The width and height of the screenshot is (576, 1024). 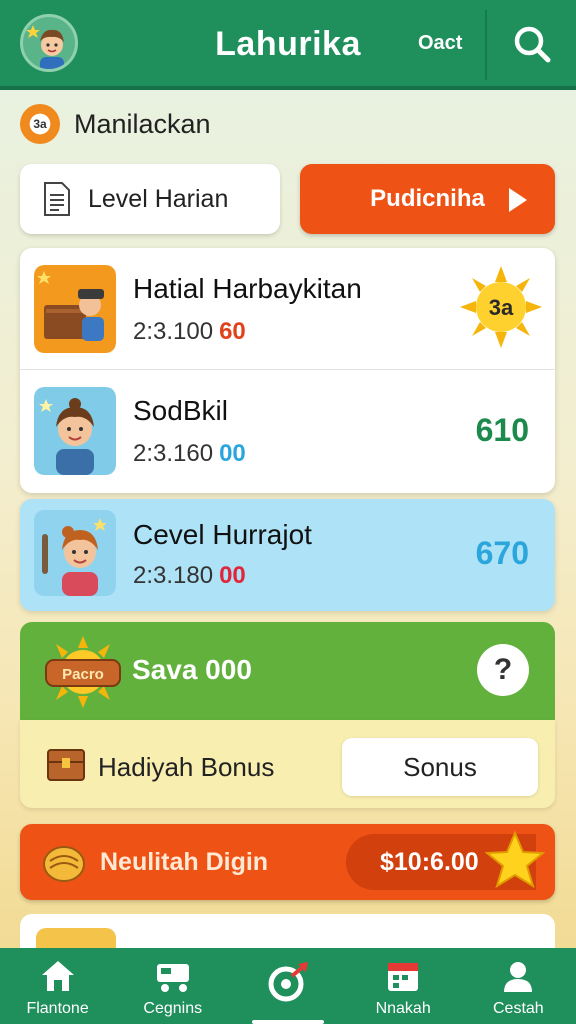 What do you see at coordinates (518, 1008) in the screenshot?
I see `nav-label: Cestah` at bounding box center [518, 1008].